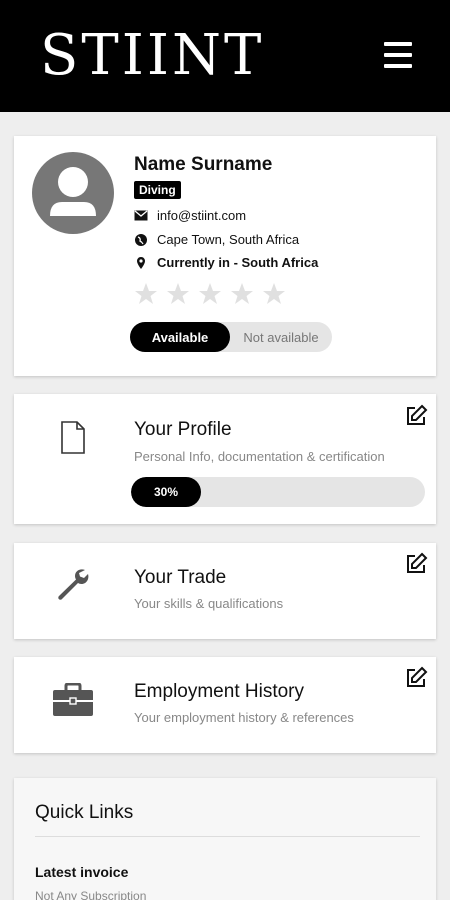 This screenshot has height=900, width=450. Describe the element at coordinates (73, 699) in the screenshot. I see `briefcase-icon` at that location.